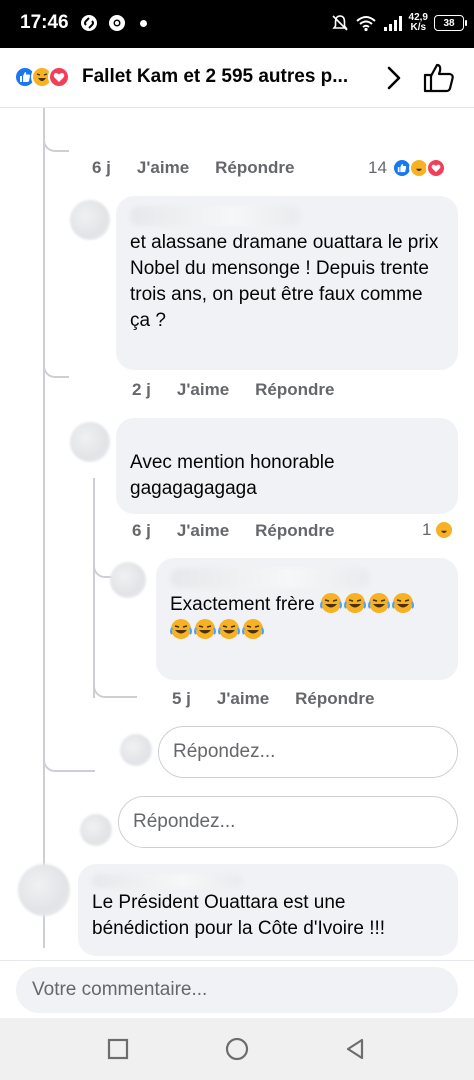 This screenshot has width=474, height=1080. I want to click on comment-reactions: 14, so click(407, 168).